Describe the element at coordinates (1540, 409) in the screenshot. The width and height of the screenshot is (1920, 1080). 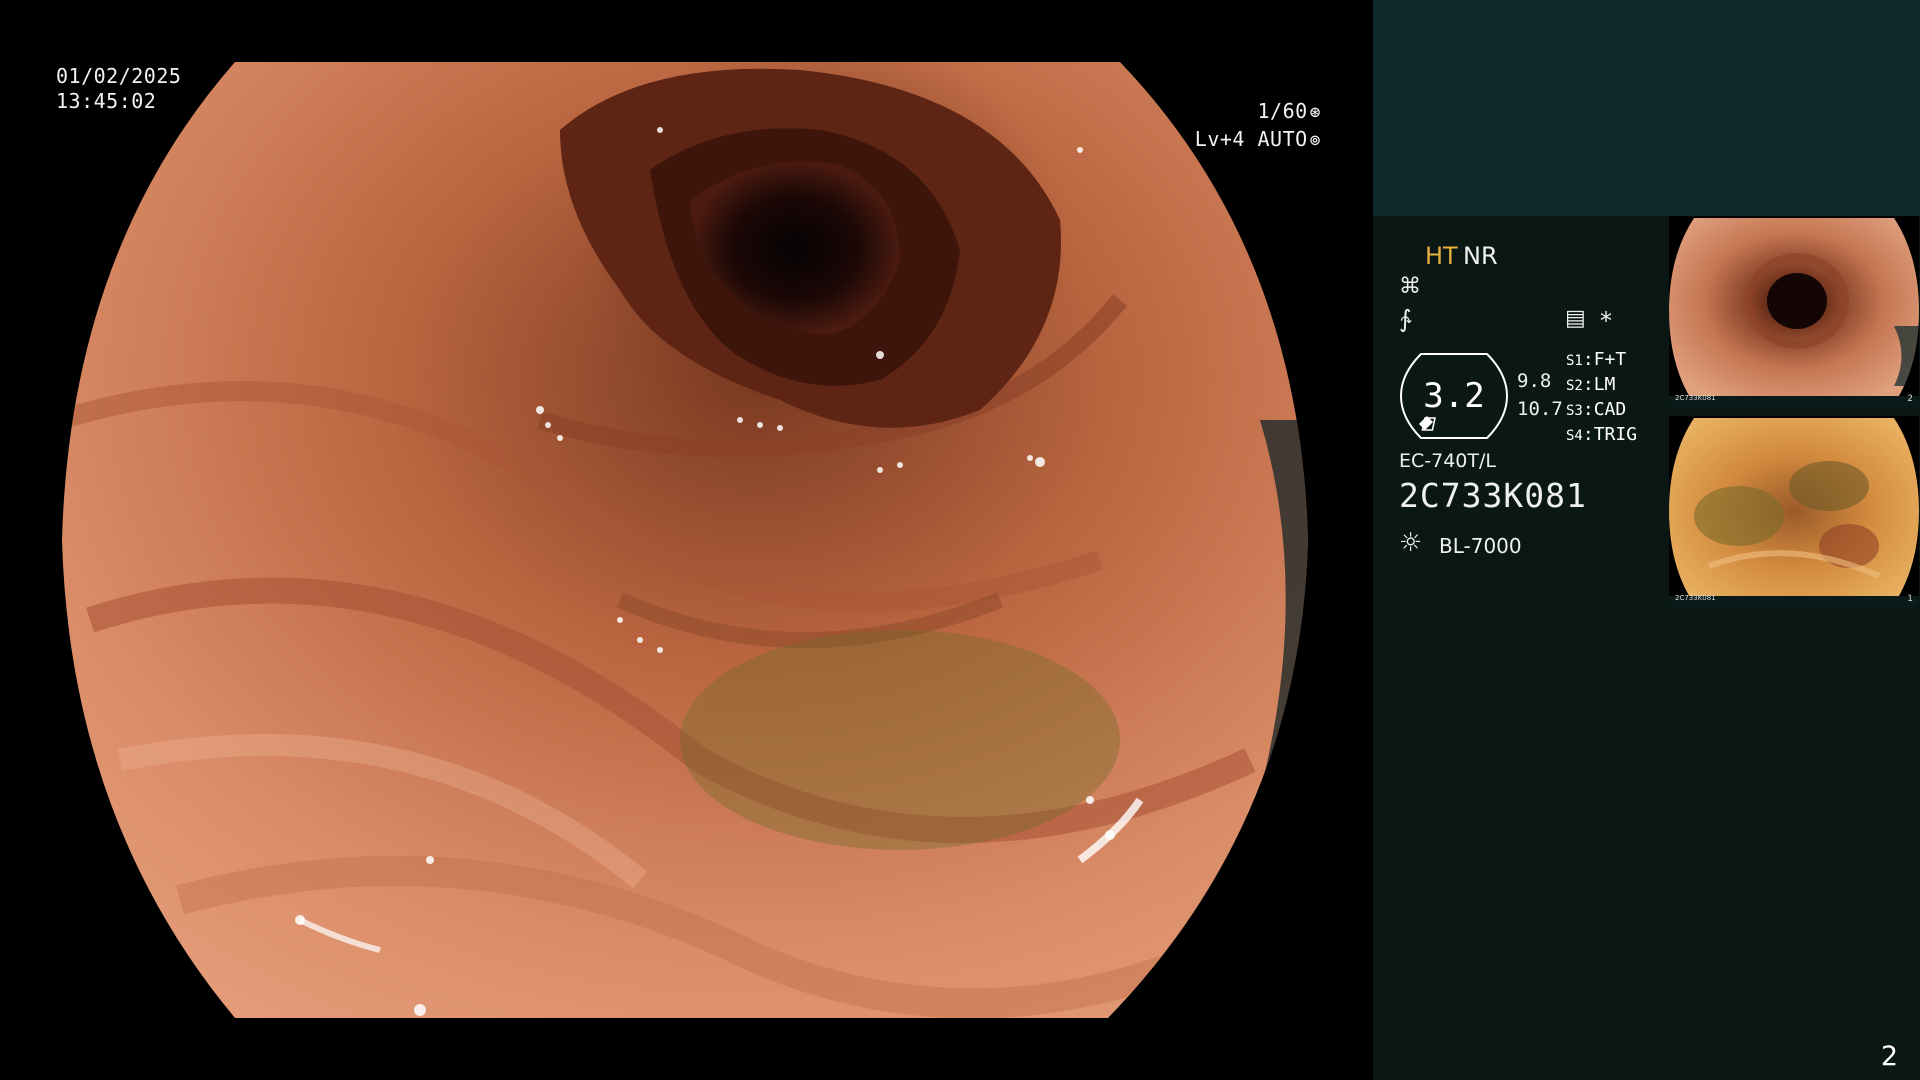
I see `measure-value-b: 10.7` at that location.